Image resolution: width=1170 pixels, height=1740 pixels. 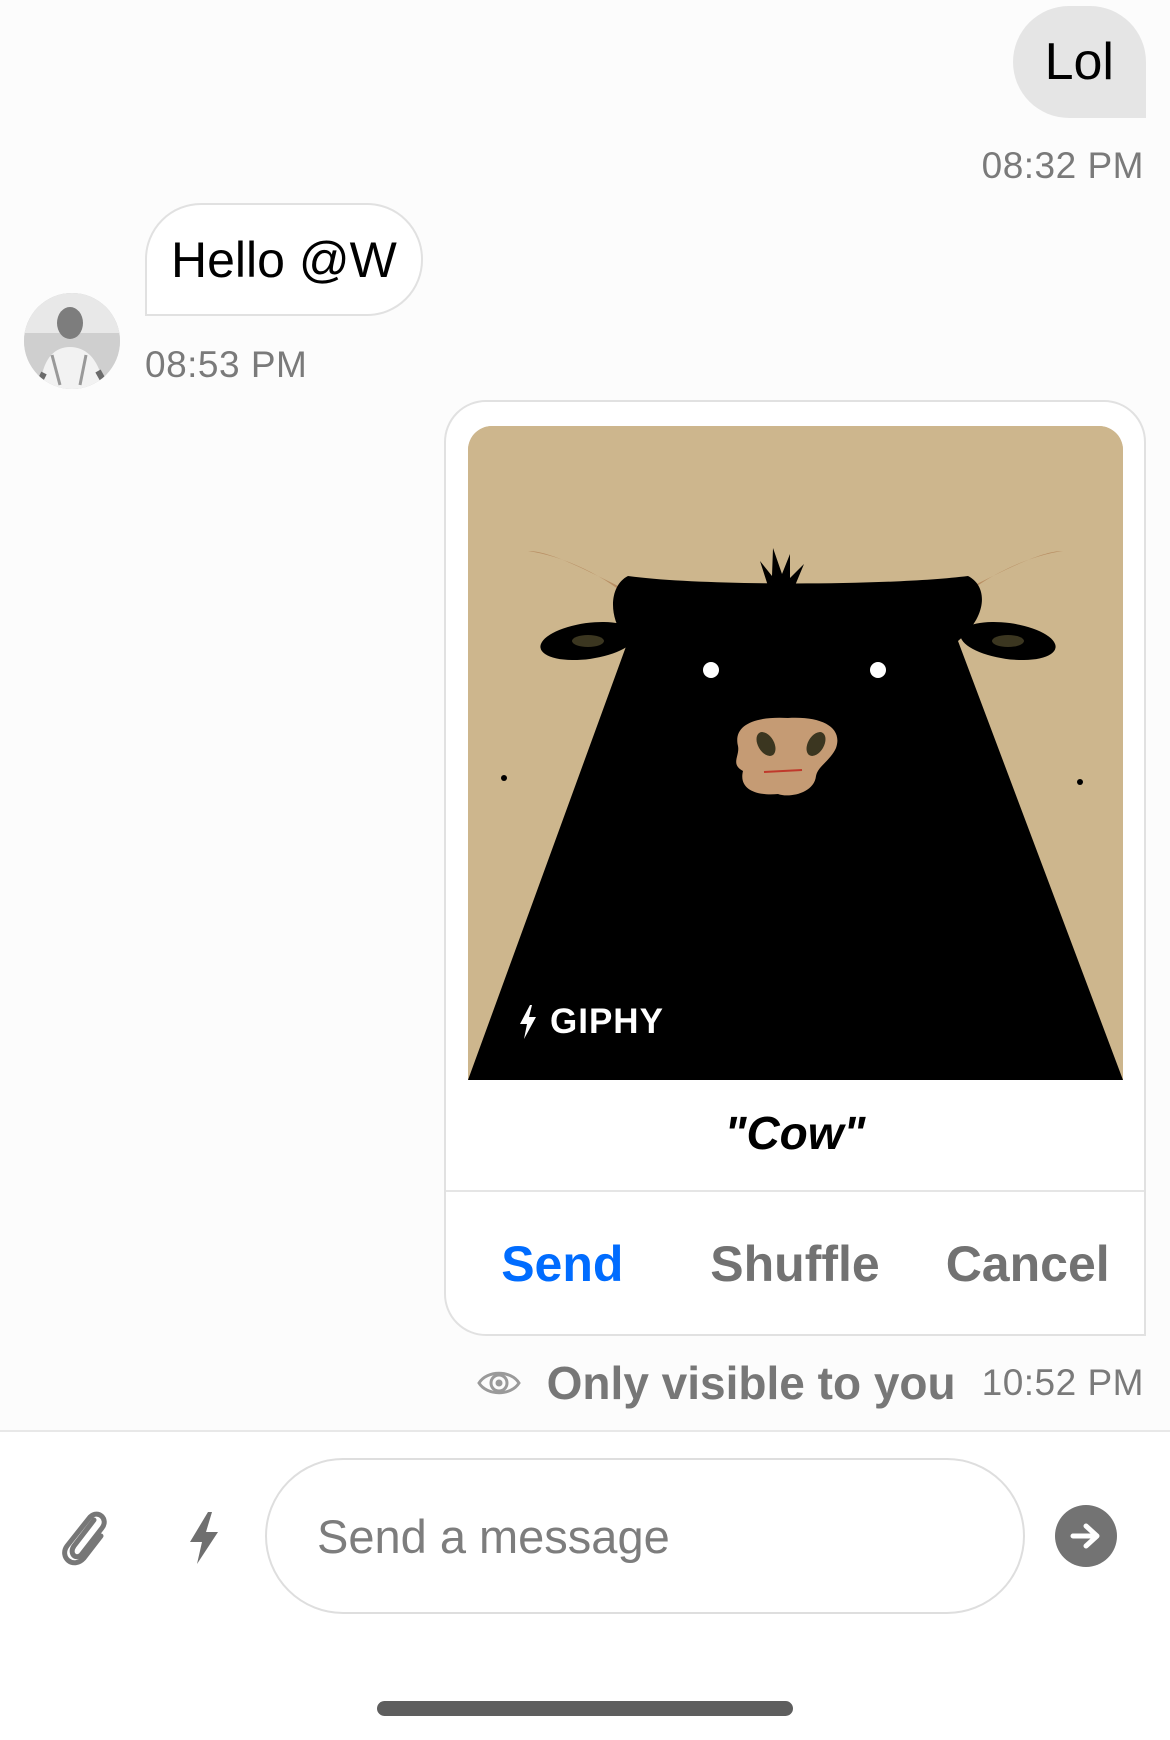 I want to click on lightning-icon, so click(x=204, y=1538).